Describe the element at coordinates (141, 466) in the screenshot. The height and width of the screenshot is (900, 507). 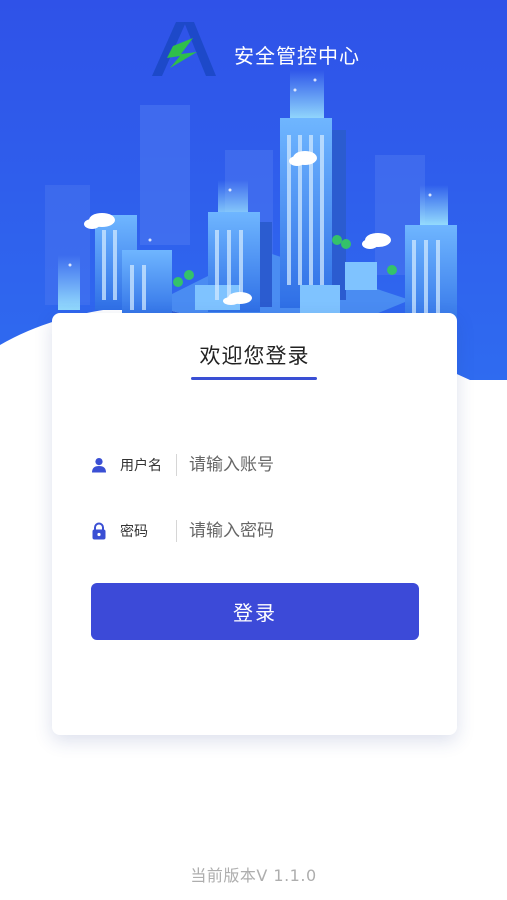
I see `username-label: 用户名` at that location.